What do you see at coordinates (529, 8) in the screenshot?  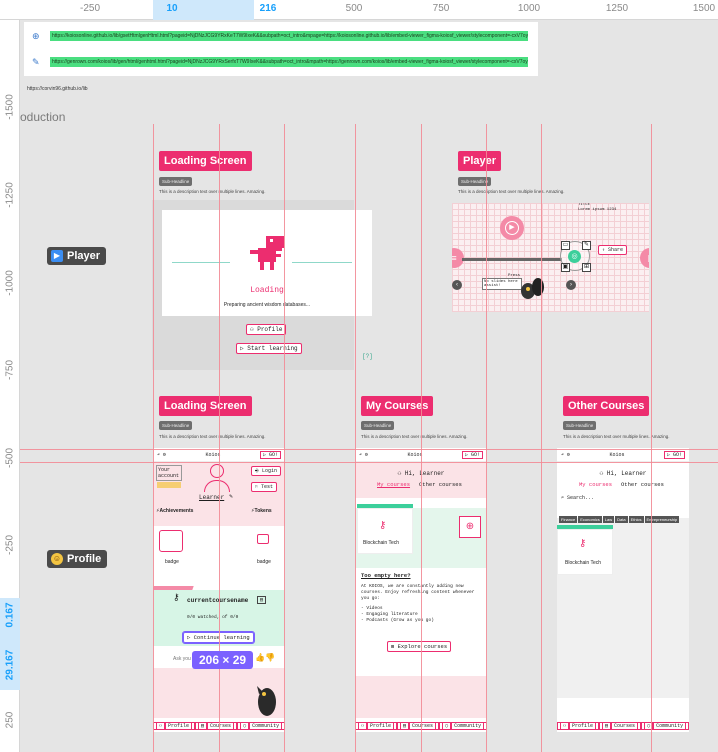 I see `ruler-tick: 1000` at bounding box center [529, 8].